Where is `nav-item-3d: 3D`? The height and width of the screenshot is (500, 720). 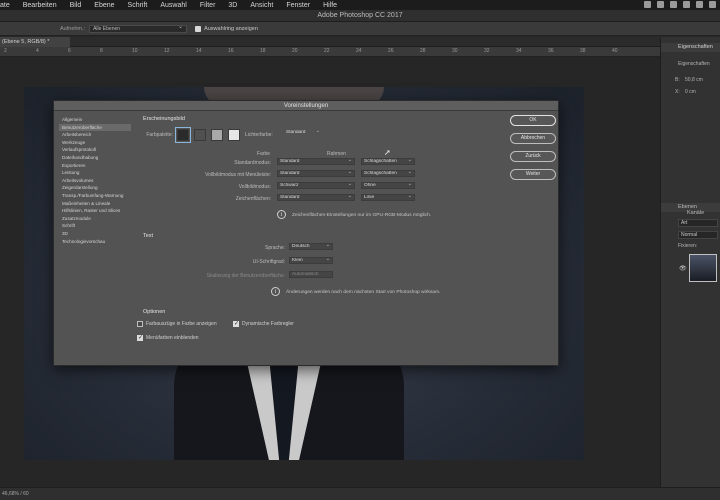 nav-item-3d: 3D is located at coordinates (95, 234).